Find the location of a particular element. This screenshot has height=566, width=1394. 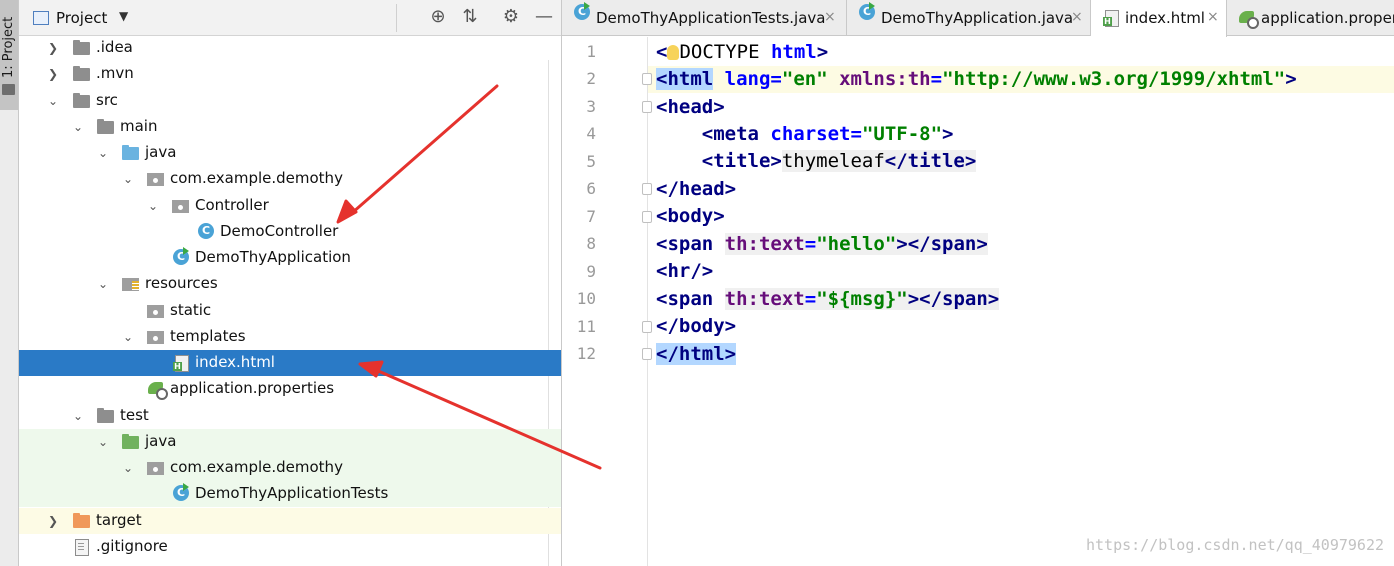

tree-item-test-package: ⌄ com.example.demothy is located at coordinates (290, 468).